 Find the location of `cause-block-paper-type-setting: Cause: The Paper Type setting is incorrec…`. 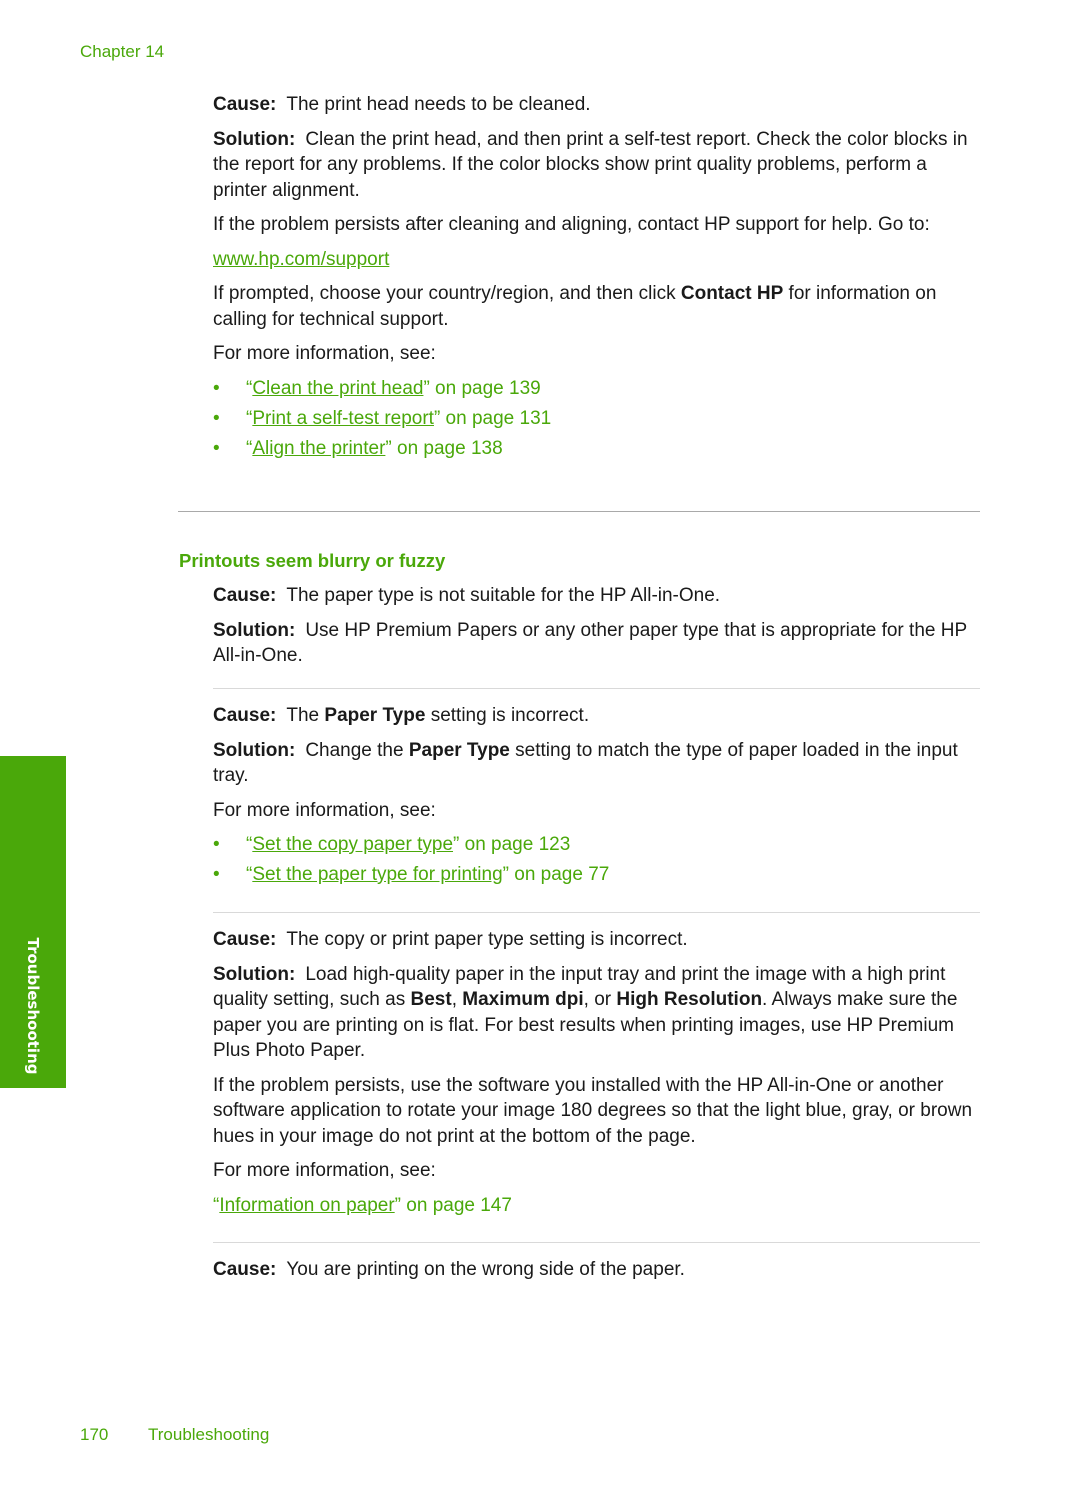

cause-block-paper-type-setting: Cause: The Paper Type setting is incorrec… is located at coordinates (598, 797).